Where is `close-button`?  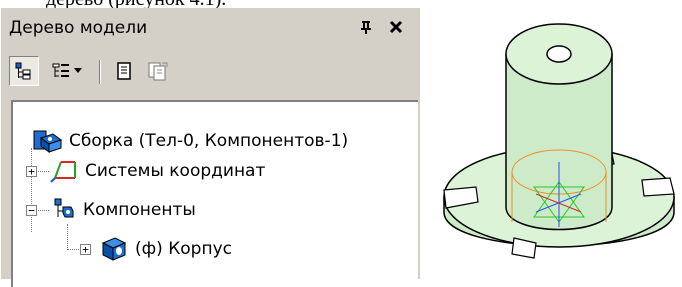 close-button is located at coordinates (396, 27).